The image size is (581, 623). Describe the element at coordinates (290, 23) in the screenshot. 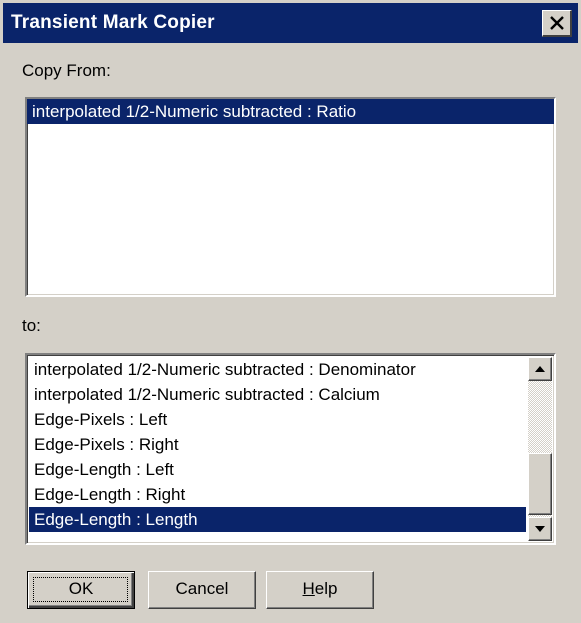

I see `title-bar: Transient Mark Copier` at that location.